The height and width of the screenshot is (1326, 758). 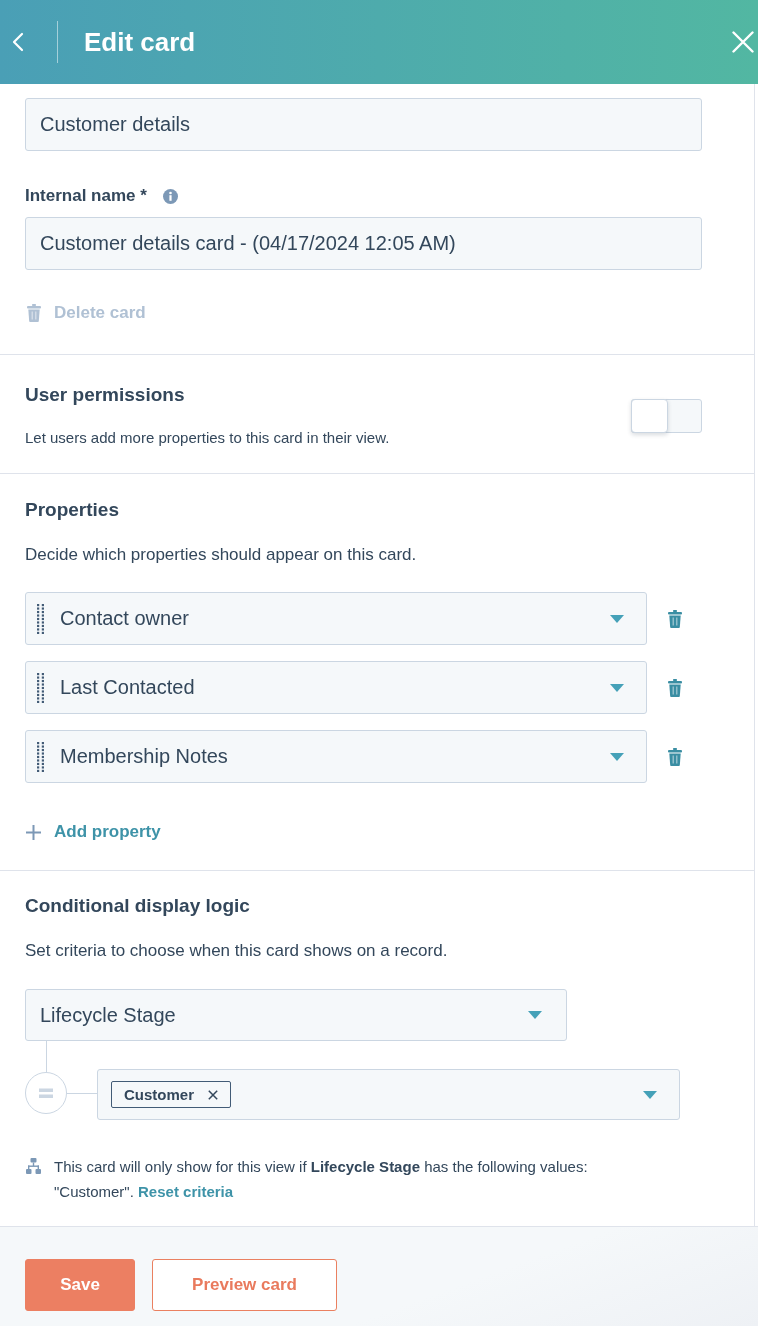 What do you see at coordinates (237, 951) in the screenshot?
I see `section-description: Set criteria to choose when this card shows on a record.` at bounding box center [237, 951].